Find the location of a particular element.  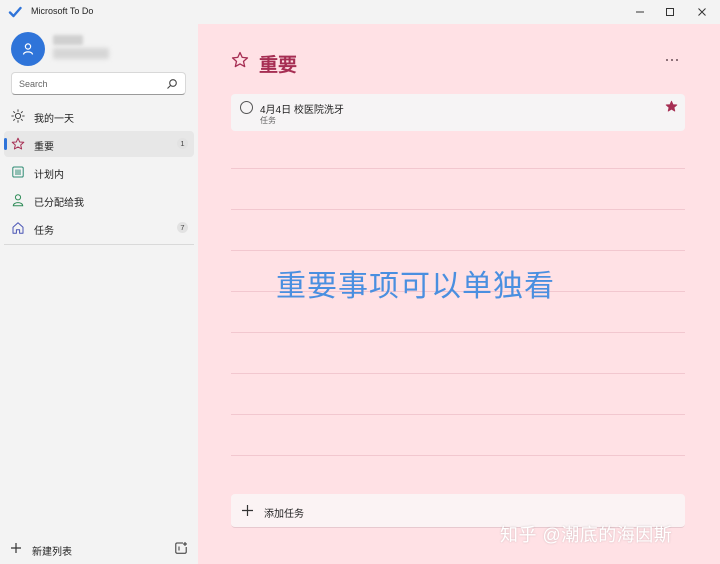

sidebar-item-assigned: 已分配给我 is located at coordinates (99, 200).